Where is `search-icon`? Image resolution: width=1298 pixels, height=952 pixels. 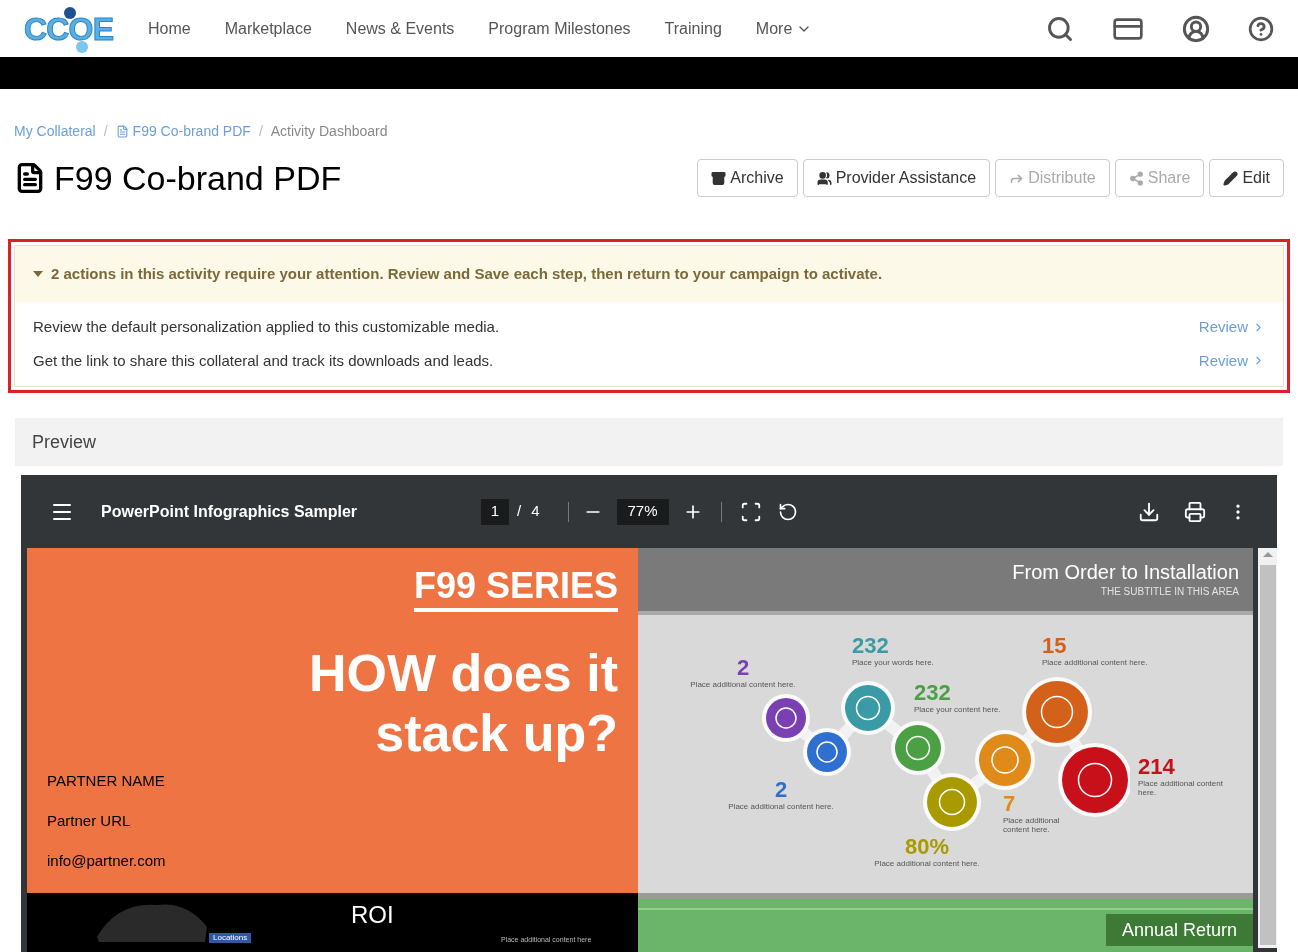
search-icon is located at coordinates (1060, 28).